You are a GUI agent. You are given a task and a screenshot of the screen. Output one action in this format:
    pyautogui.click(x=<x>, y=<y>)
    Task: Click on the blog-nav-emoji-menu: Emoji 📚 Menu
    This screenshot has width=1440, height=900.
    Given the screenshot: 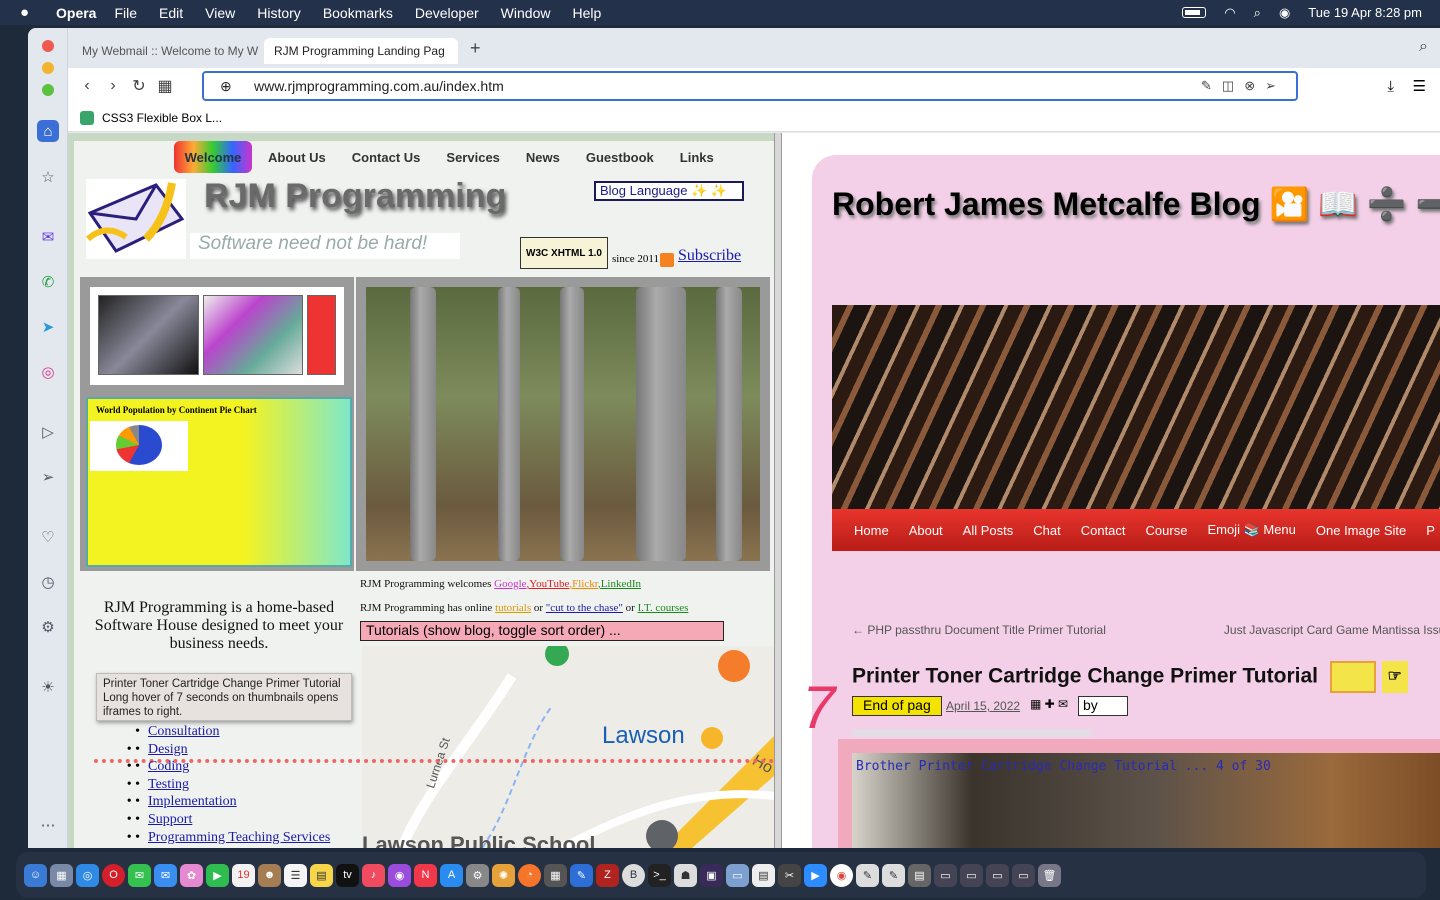 What is the action you would take?
    pyautogui.click(x=1251, y=530)
    